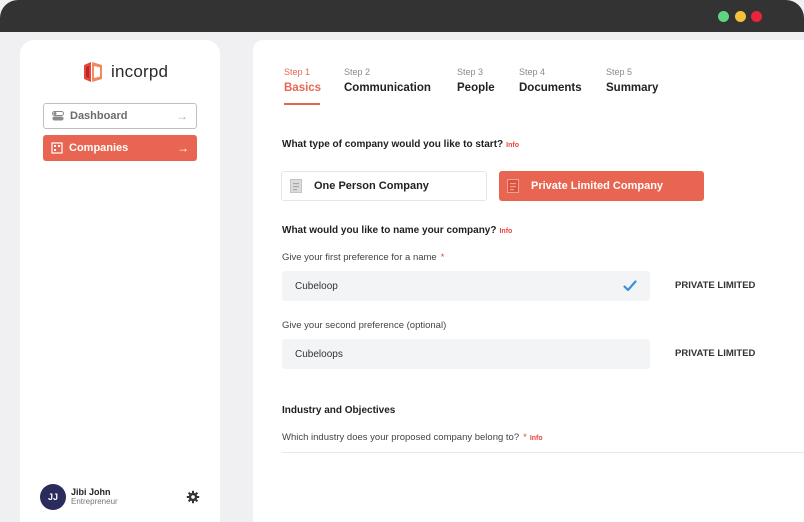  What do you see at coordinates (476, 88) in the screenshot?
I see `step-name: People` at bounding box center [476, 88].